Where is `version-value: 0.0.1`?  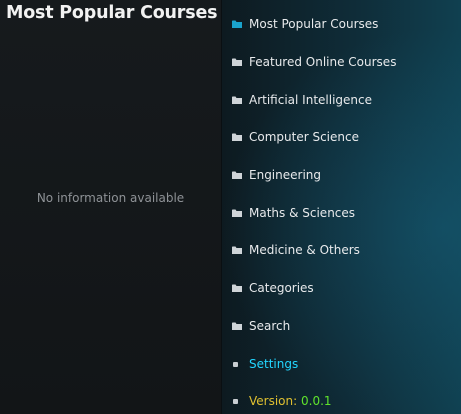
version-value: 0.0.1 is located at coordinates (316, 401).